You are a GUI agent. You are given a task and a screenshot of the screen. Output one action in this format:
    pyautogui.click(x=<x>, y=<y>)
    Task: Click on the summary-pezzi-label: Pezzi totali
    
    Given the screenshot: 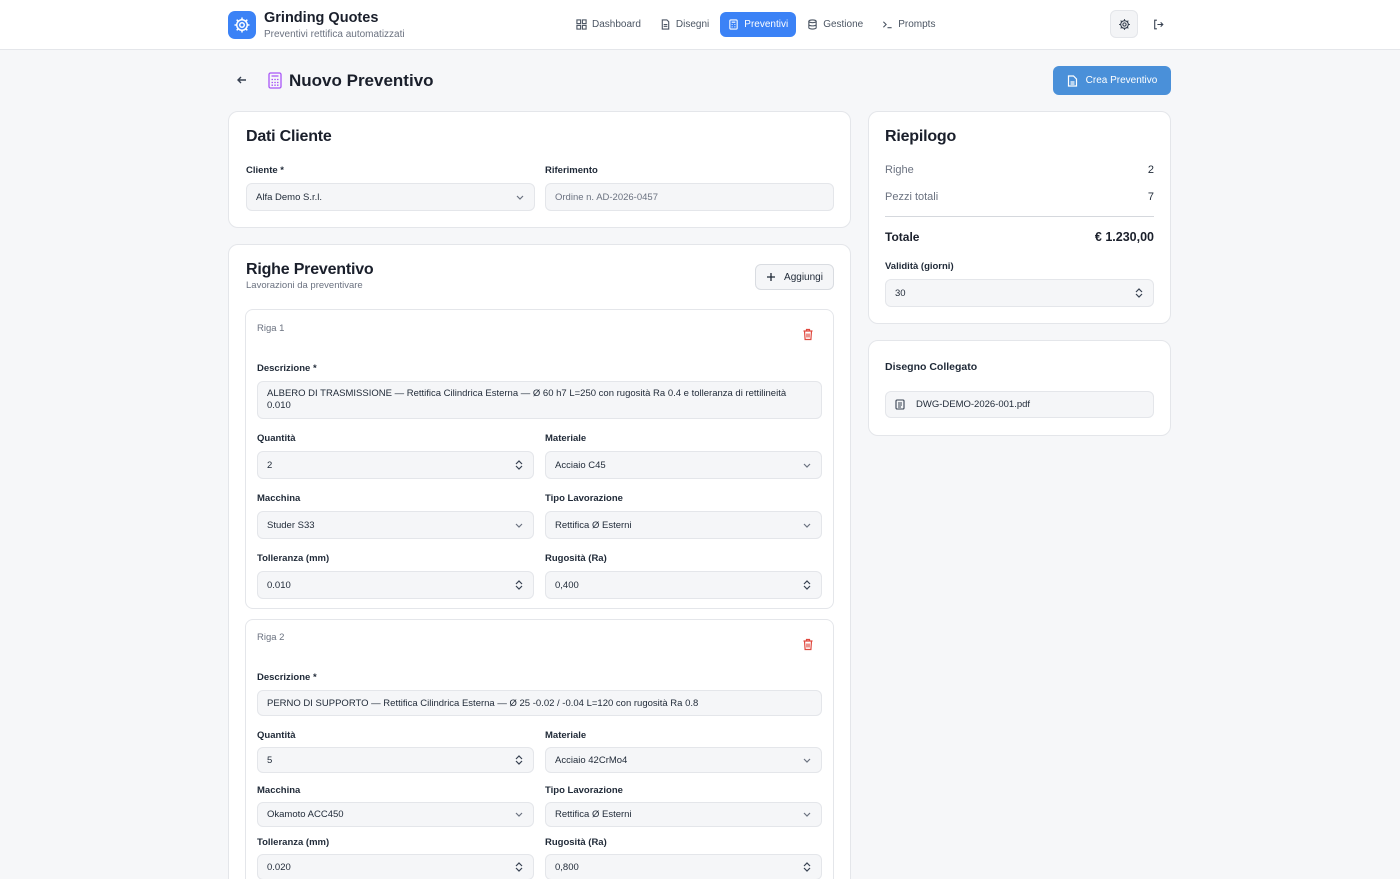 What is the action you would take?
    pyautogui.click(x=912, y=197)
    